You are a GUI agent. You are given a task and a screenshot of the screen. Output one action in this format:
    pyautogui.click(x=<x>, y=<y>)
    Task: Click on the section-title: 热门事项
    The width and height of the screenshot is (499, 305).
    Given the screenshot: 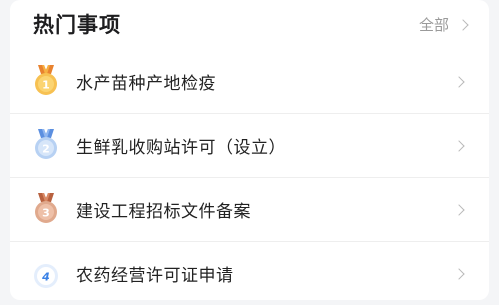 What is the action you would take?
    pyautogui.click(x=77, y=25)
    